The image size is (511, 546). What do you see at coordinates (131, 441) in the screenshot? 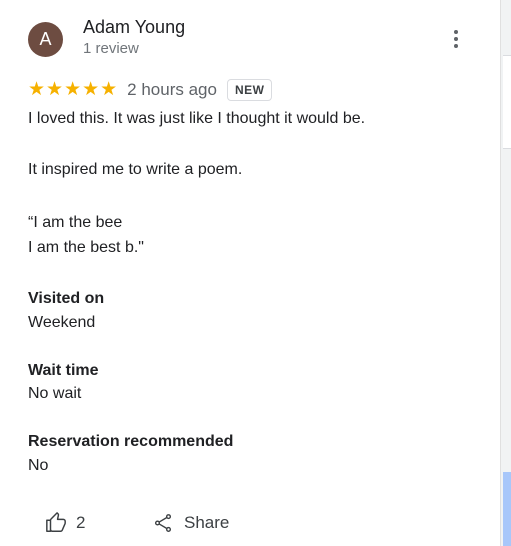
I see `reservation-label: Reservation recommended` at bounding box center [131, 441].